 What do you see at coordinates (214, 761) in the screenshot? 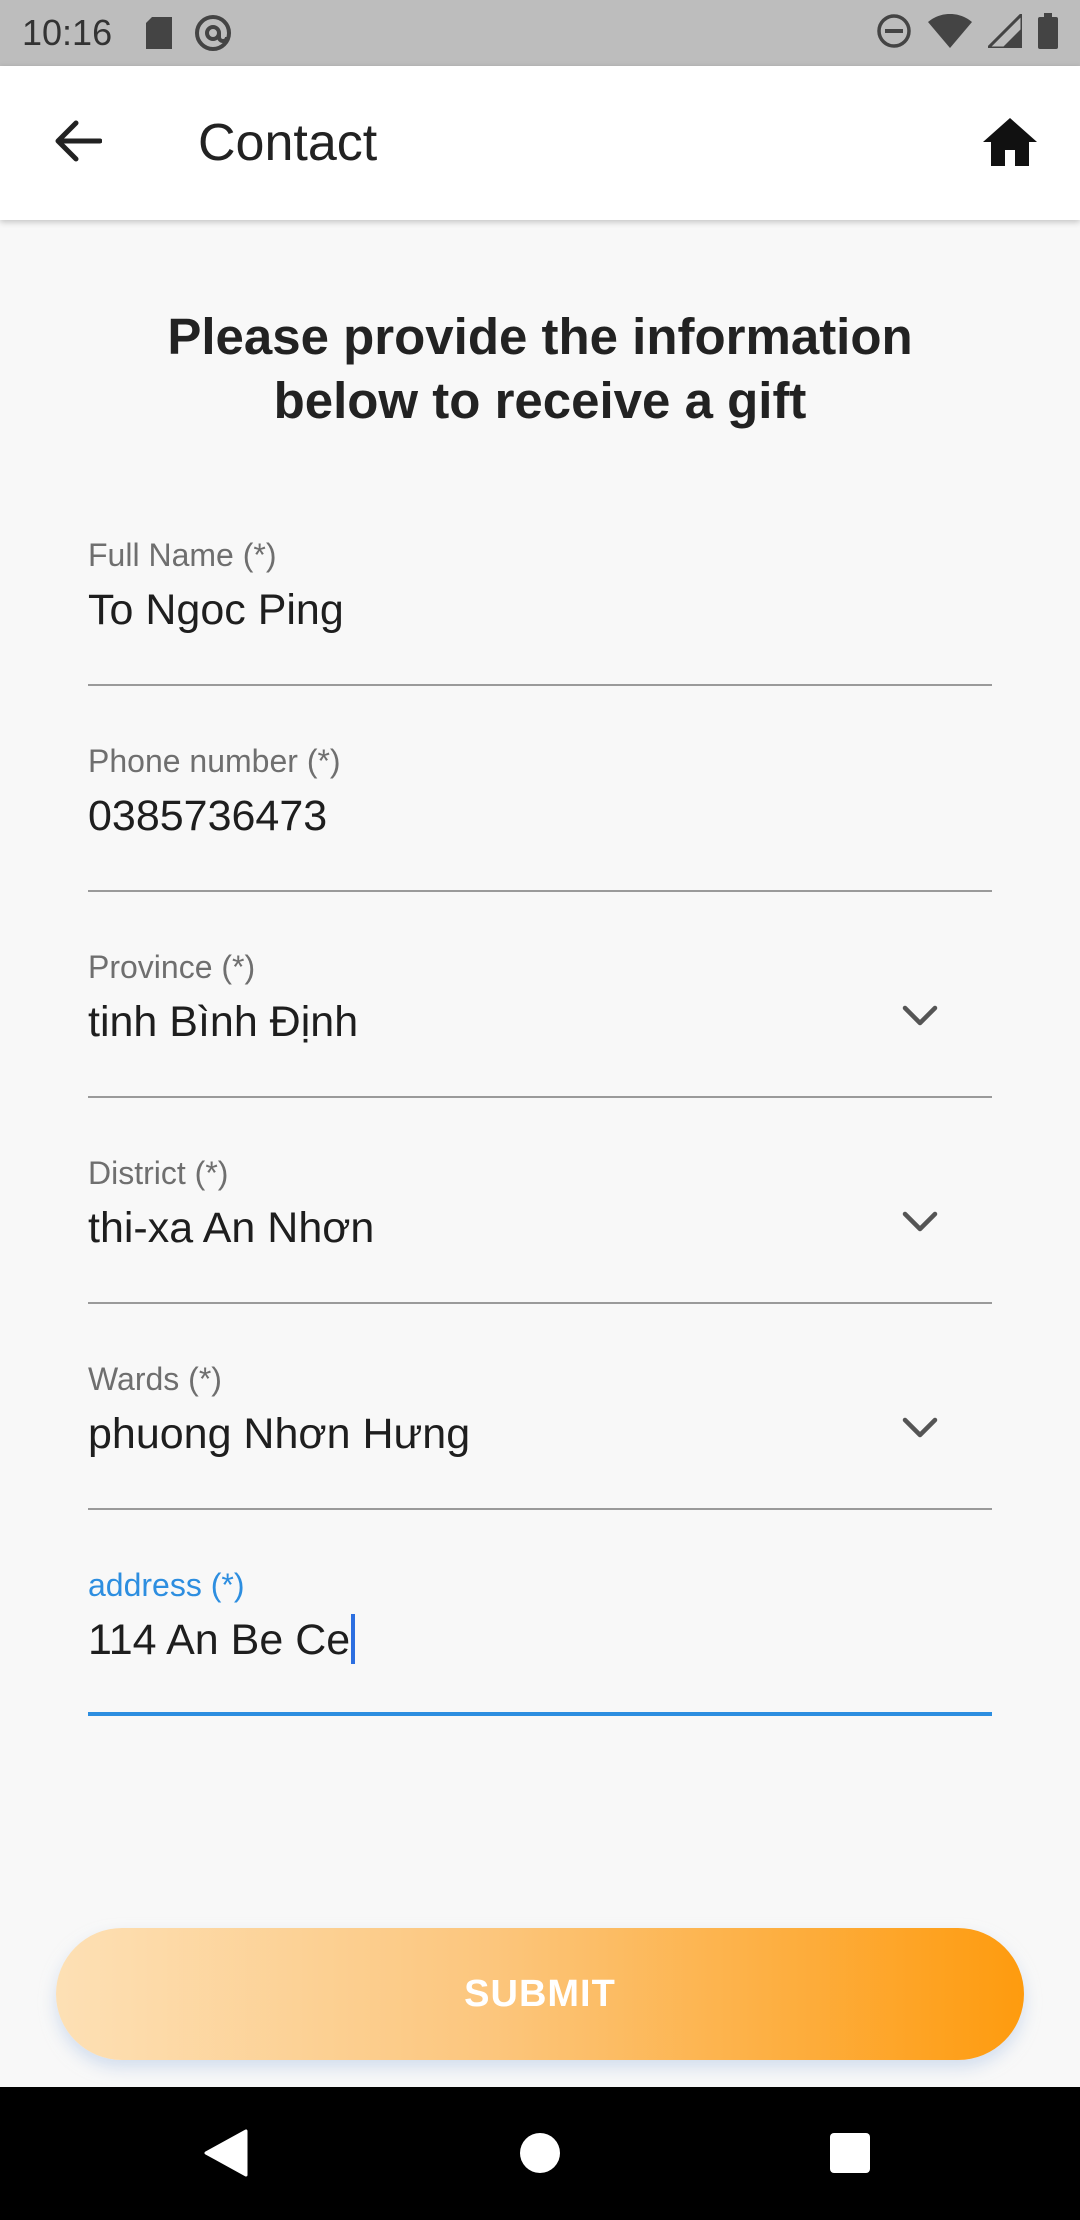
I see `phone-number-label: Phone number (*)` at bounding box center [214, 761].